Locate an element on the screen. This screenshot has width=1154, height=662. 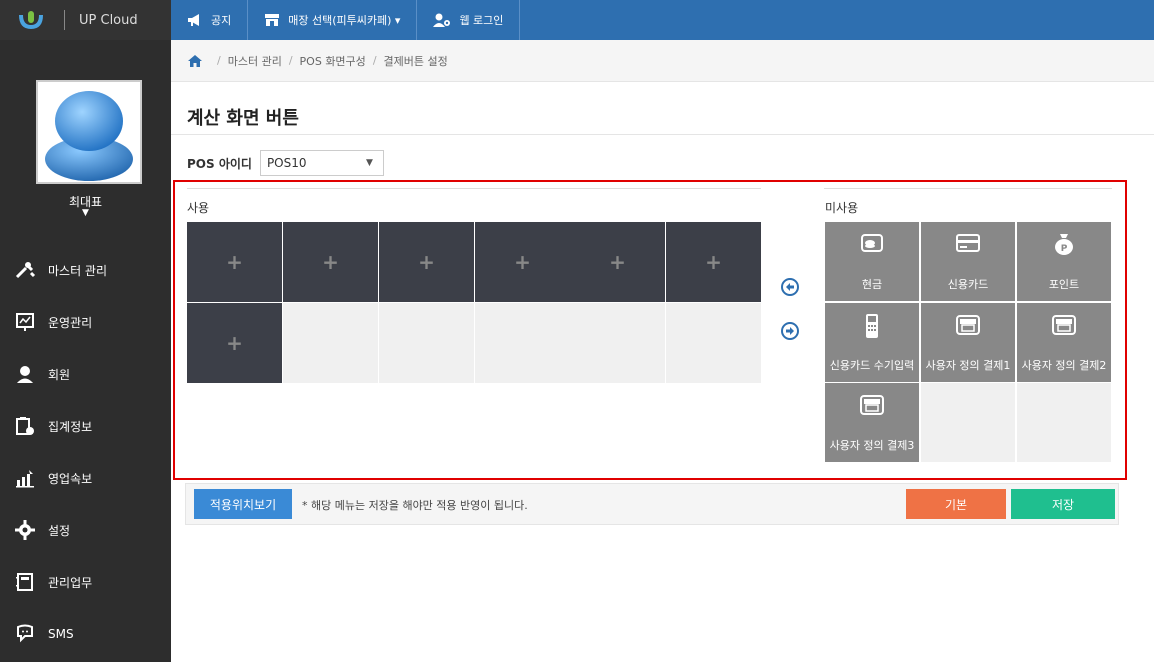
sidebar-item-summary: 집계정보 is located at coordinates (85, 426).